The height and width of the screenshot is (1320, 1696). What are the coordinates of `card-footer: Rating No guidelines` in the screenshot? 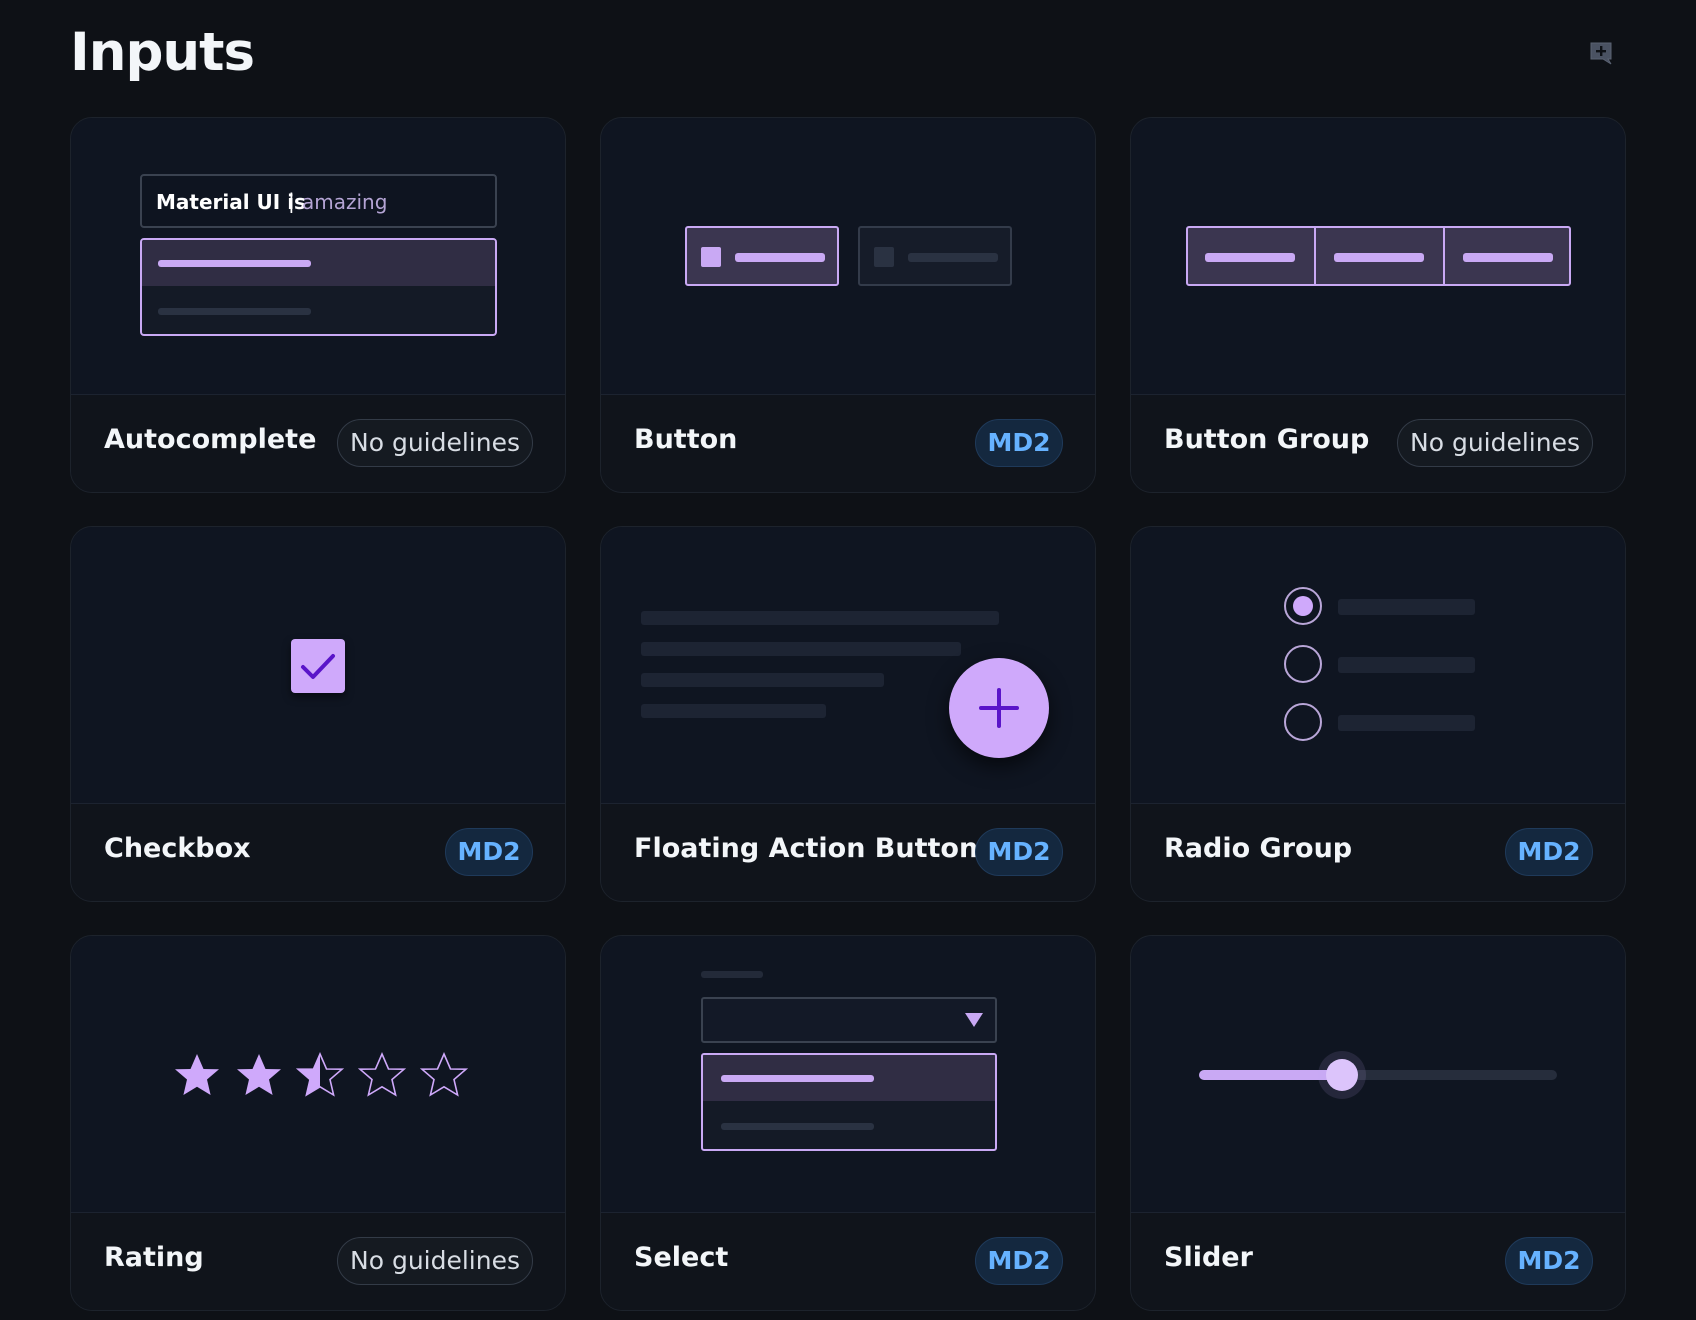 It's located at (318, 1261).